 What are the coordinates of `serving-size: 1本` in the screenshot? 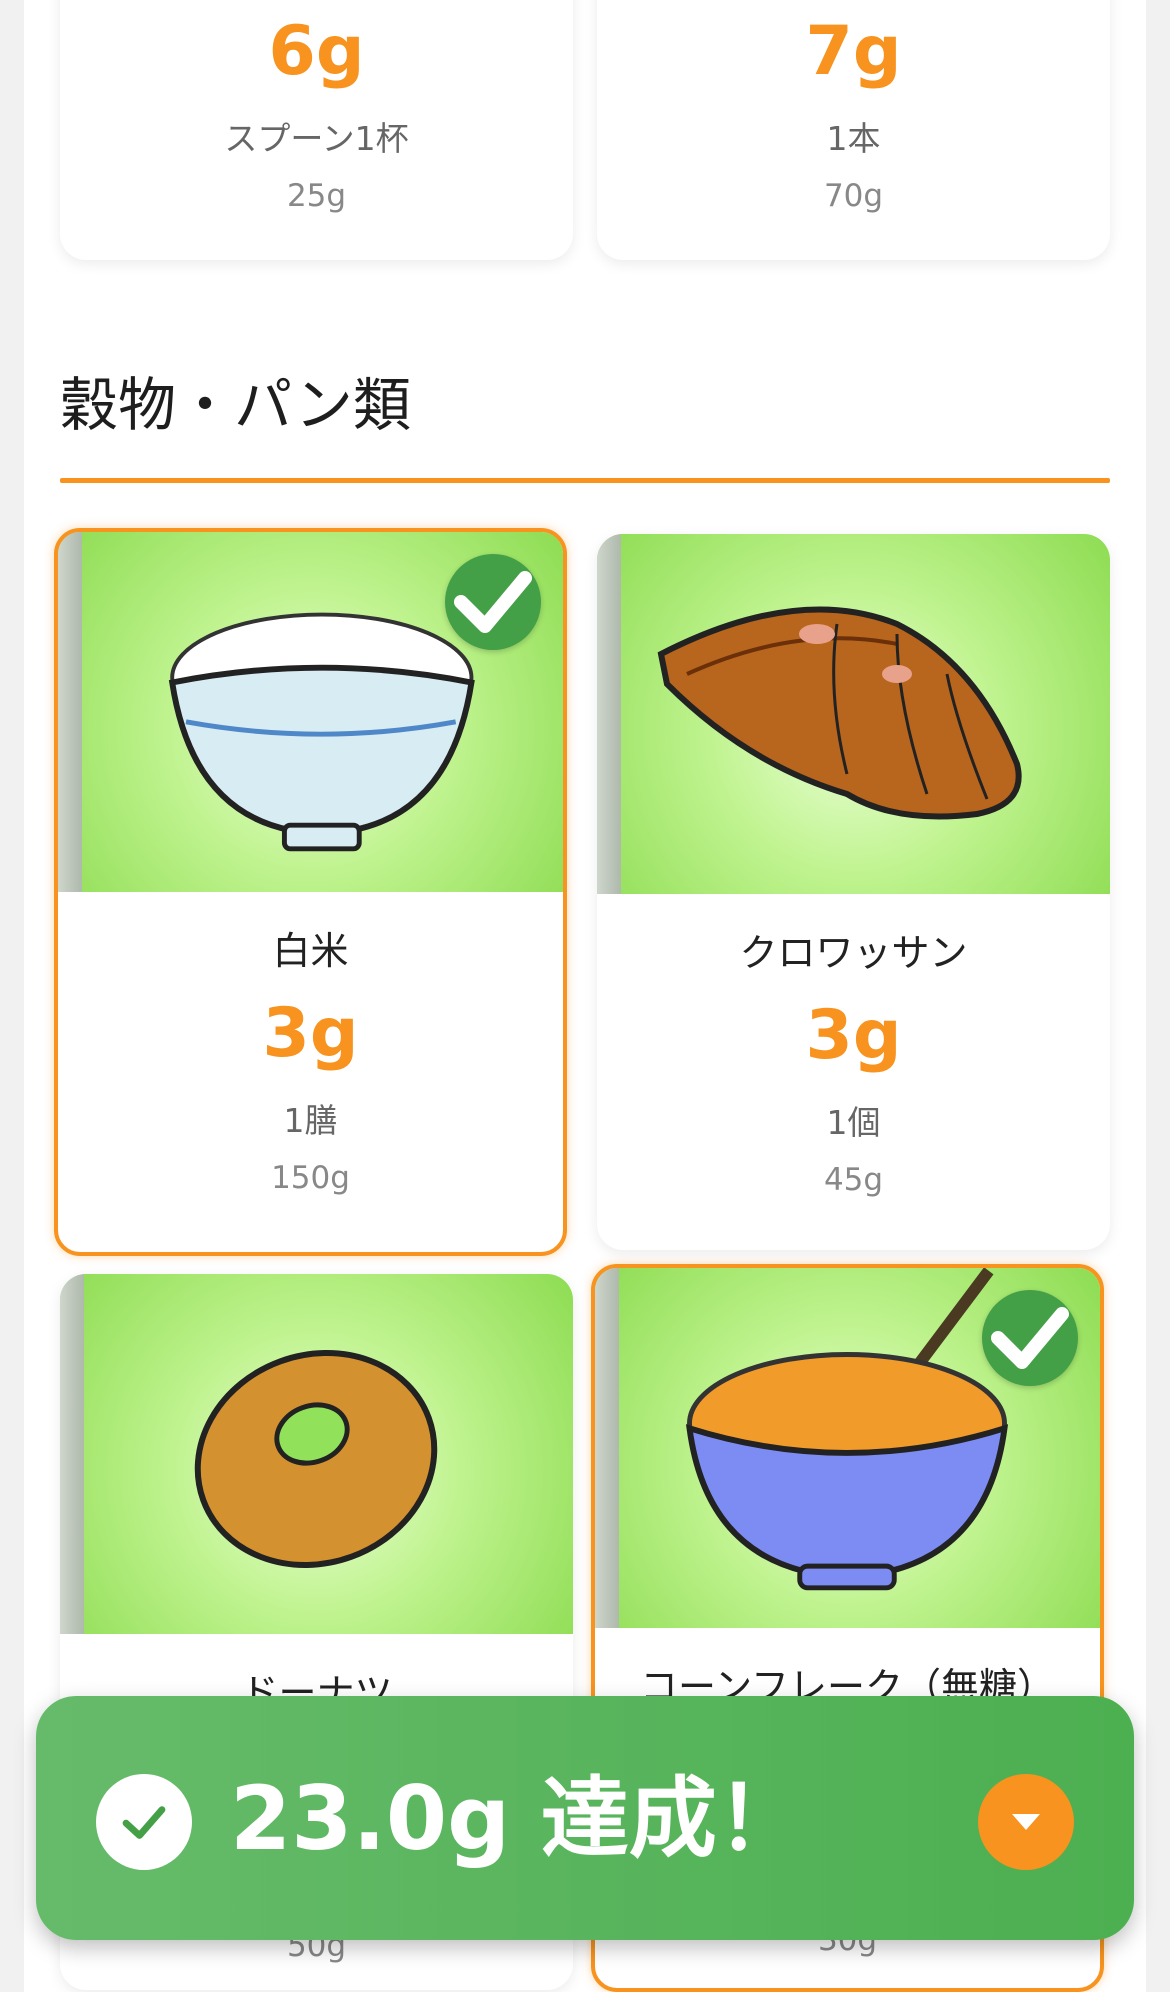 It's located at (853, 138).